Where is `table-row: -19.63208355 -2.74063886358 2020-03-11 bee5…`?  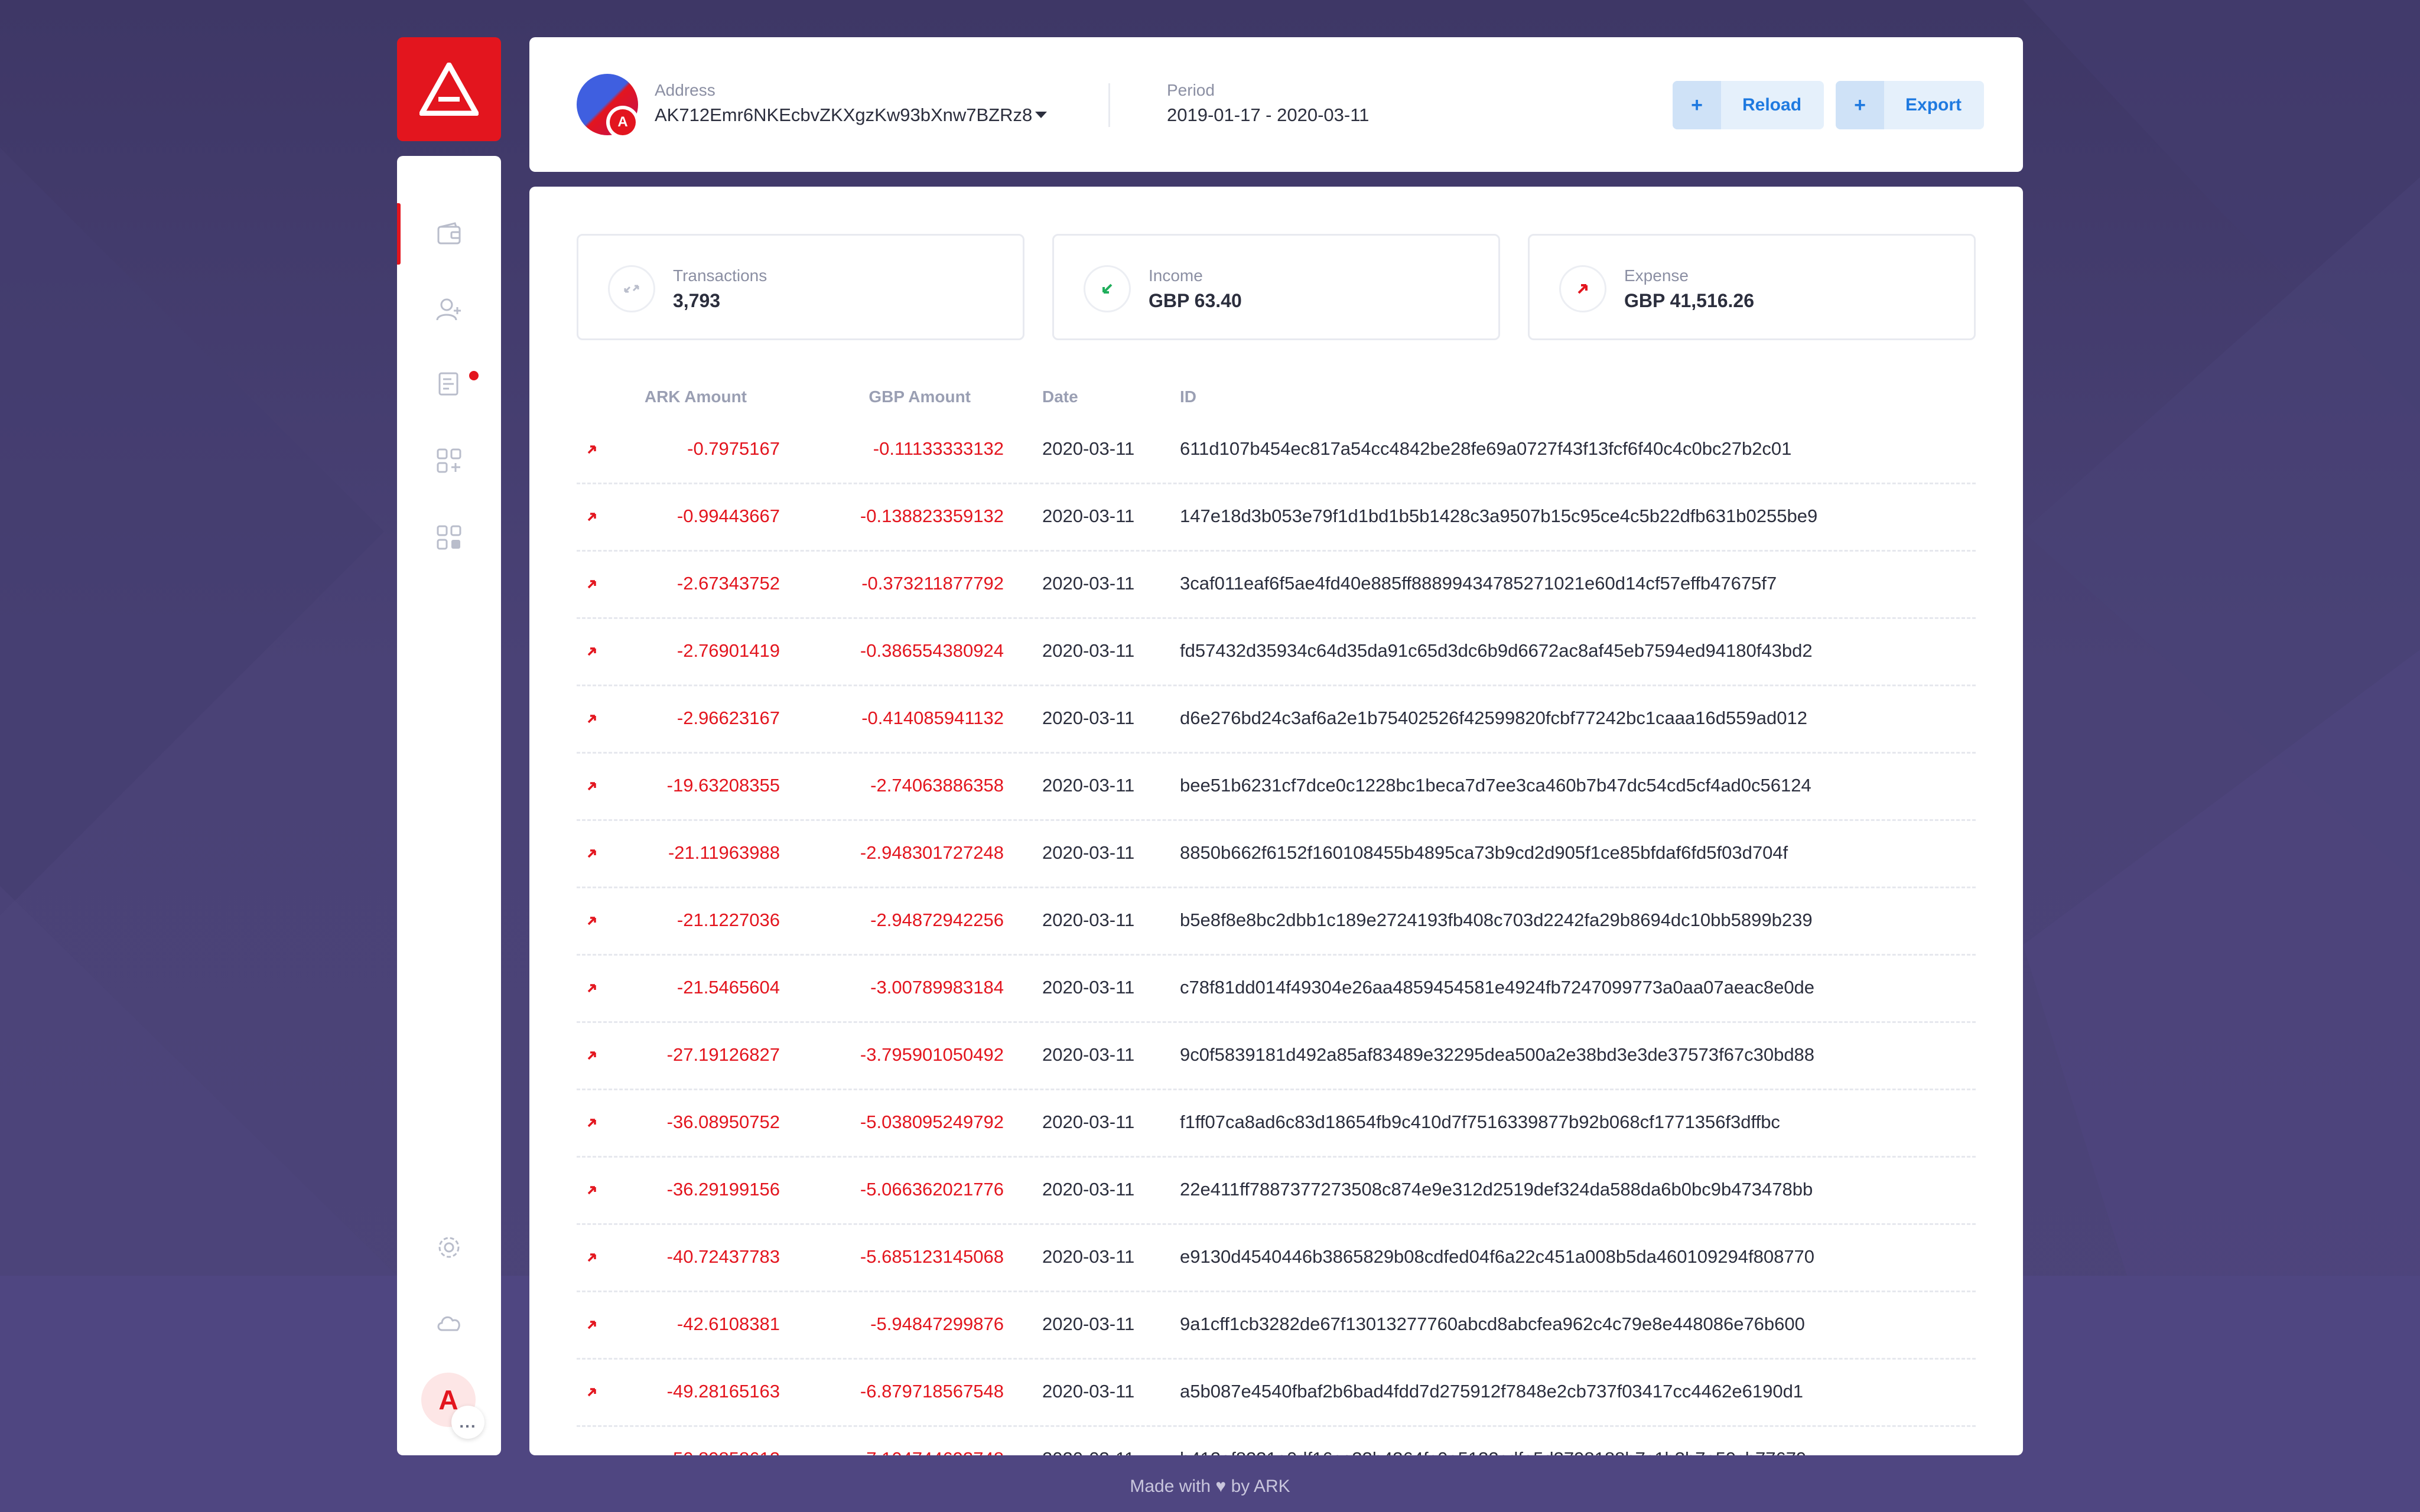
table-row: -19.63208355 -2.74063886358 2020-03-11 bee5… is located at coordinates (1276, 787).